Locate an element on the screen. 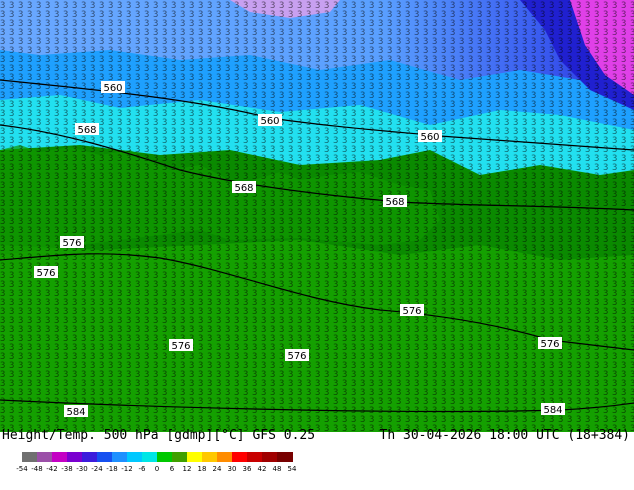  map-title: Height/Temp. 500 hPa [gdmp][°C] GFS 0.25 is located at coordinates (159, 435).